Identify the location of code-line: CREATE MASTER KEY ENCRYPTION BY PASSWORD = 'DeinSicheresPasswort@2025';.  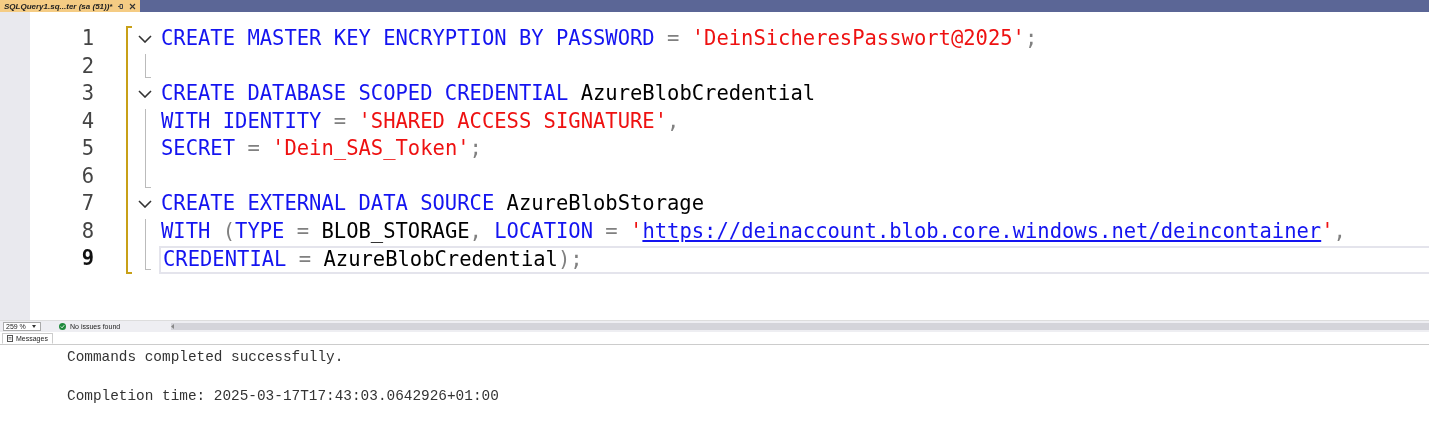
(599, 39).